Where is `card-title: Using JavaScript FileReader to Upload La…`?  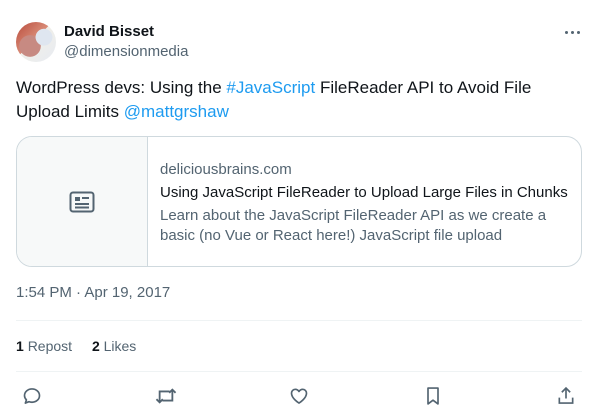
card-title: Using JavaScript FileReader to Upload La… is located at coordinates (364, 192).